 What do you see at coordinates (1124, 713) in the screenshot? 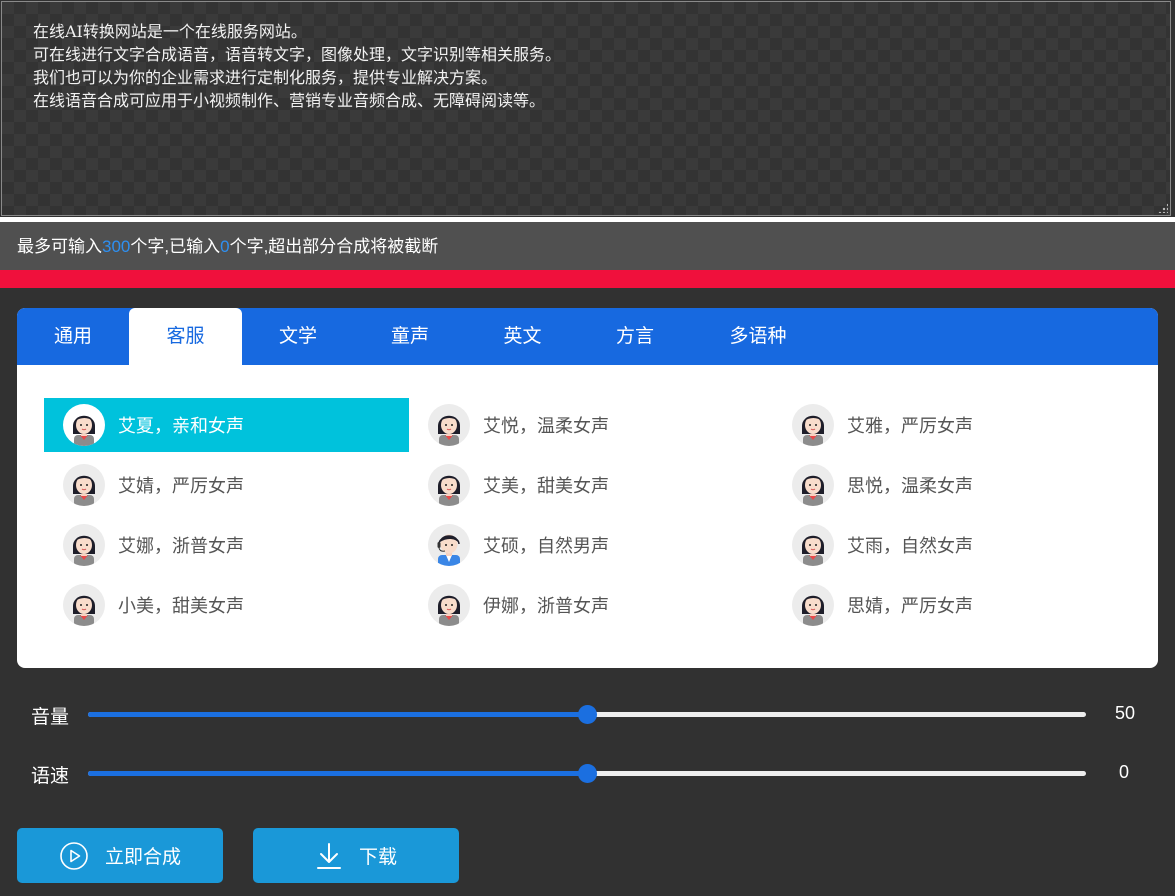
I see `volume-value: 50` at bounding box center [1124, 713].